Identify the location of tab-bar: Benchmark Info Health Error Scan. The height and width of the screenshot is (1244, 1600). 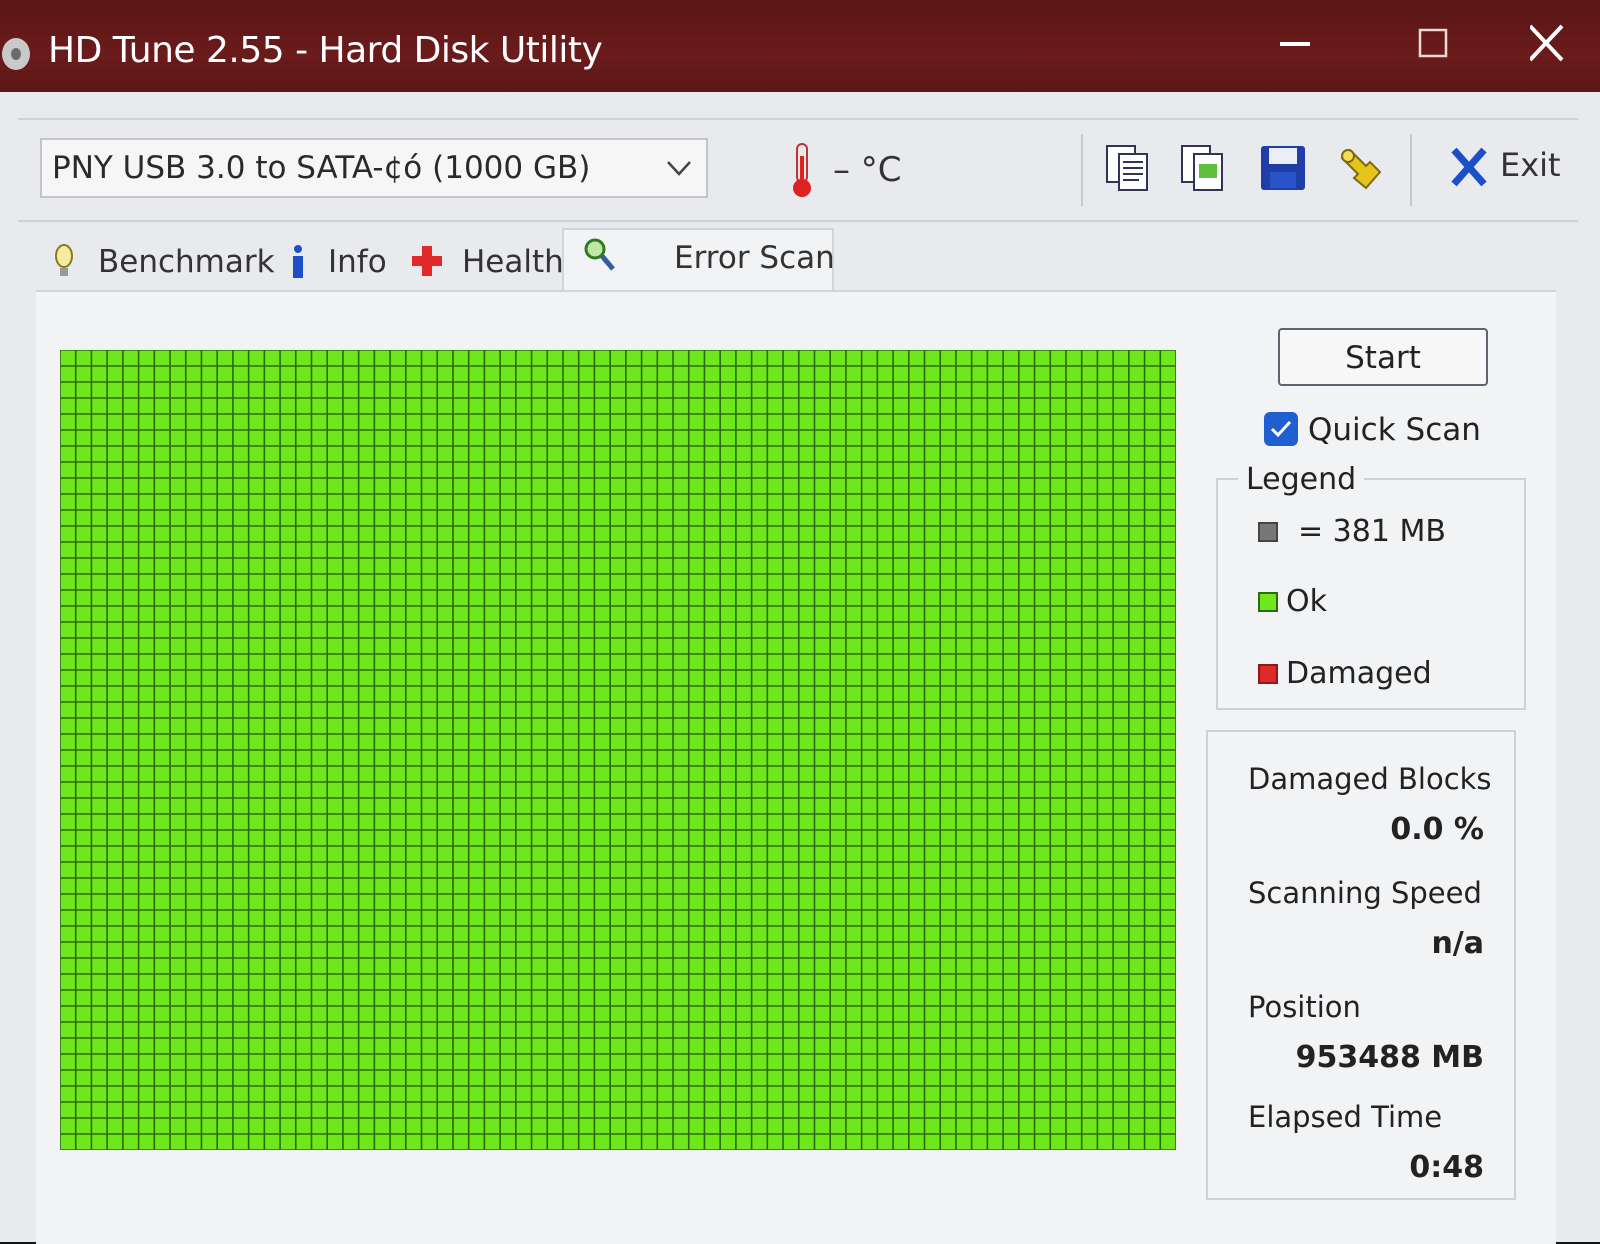
(800, 260).